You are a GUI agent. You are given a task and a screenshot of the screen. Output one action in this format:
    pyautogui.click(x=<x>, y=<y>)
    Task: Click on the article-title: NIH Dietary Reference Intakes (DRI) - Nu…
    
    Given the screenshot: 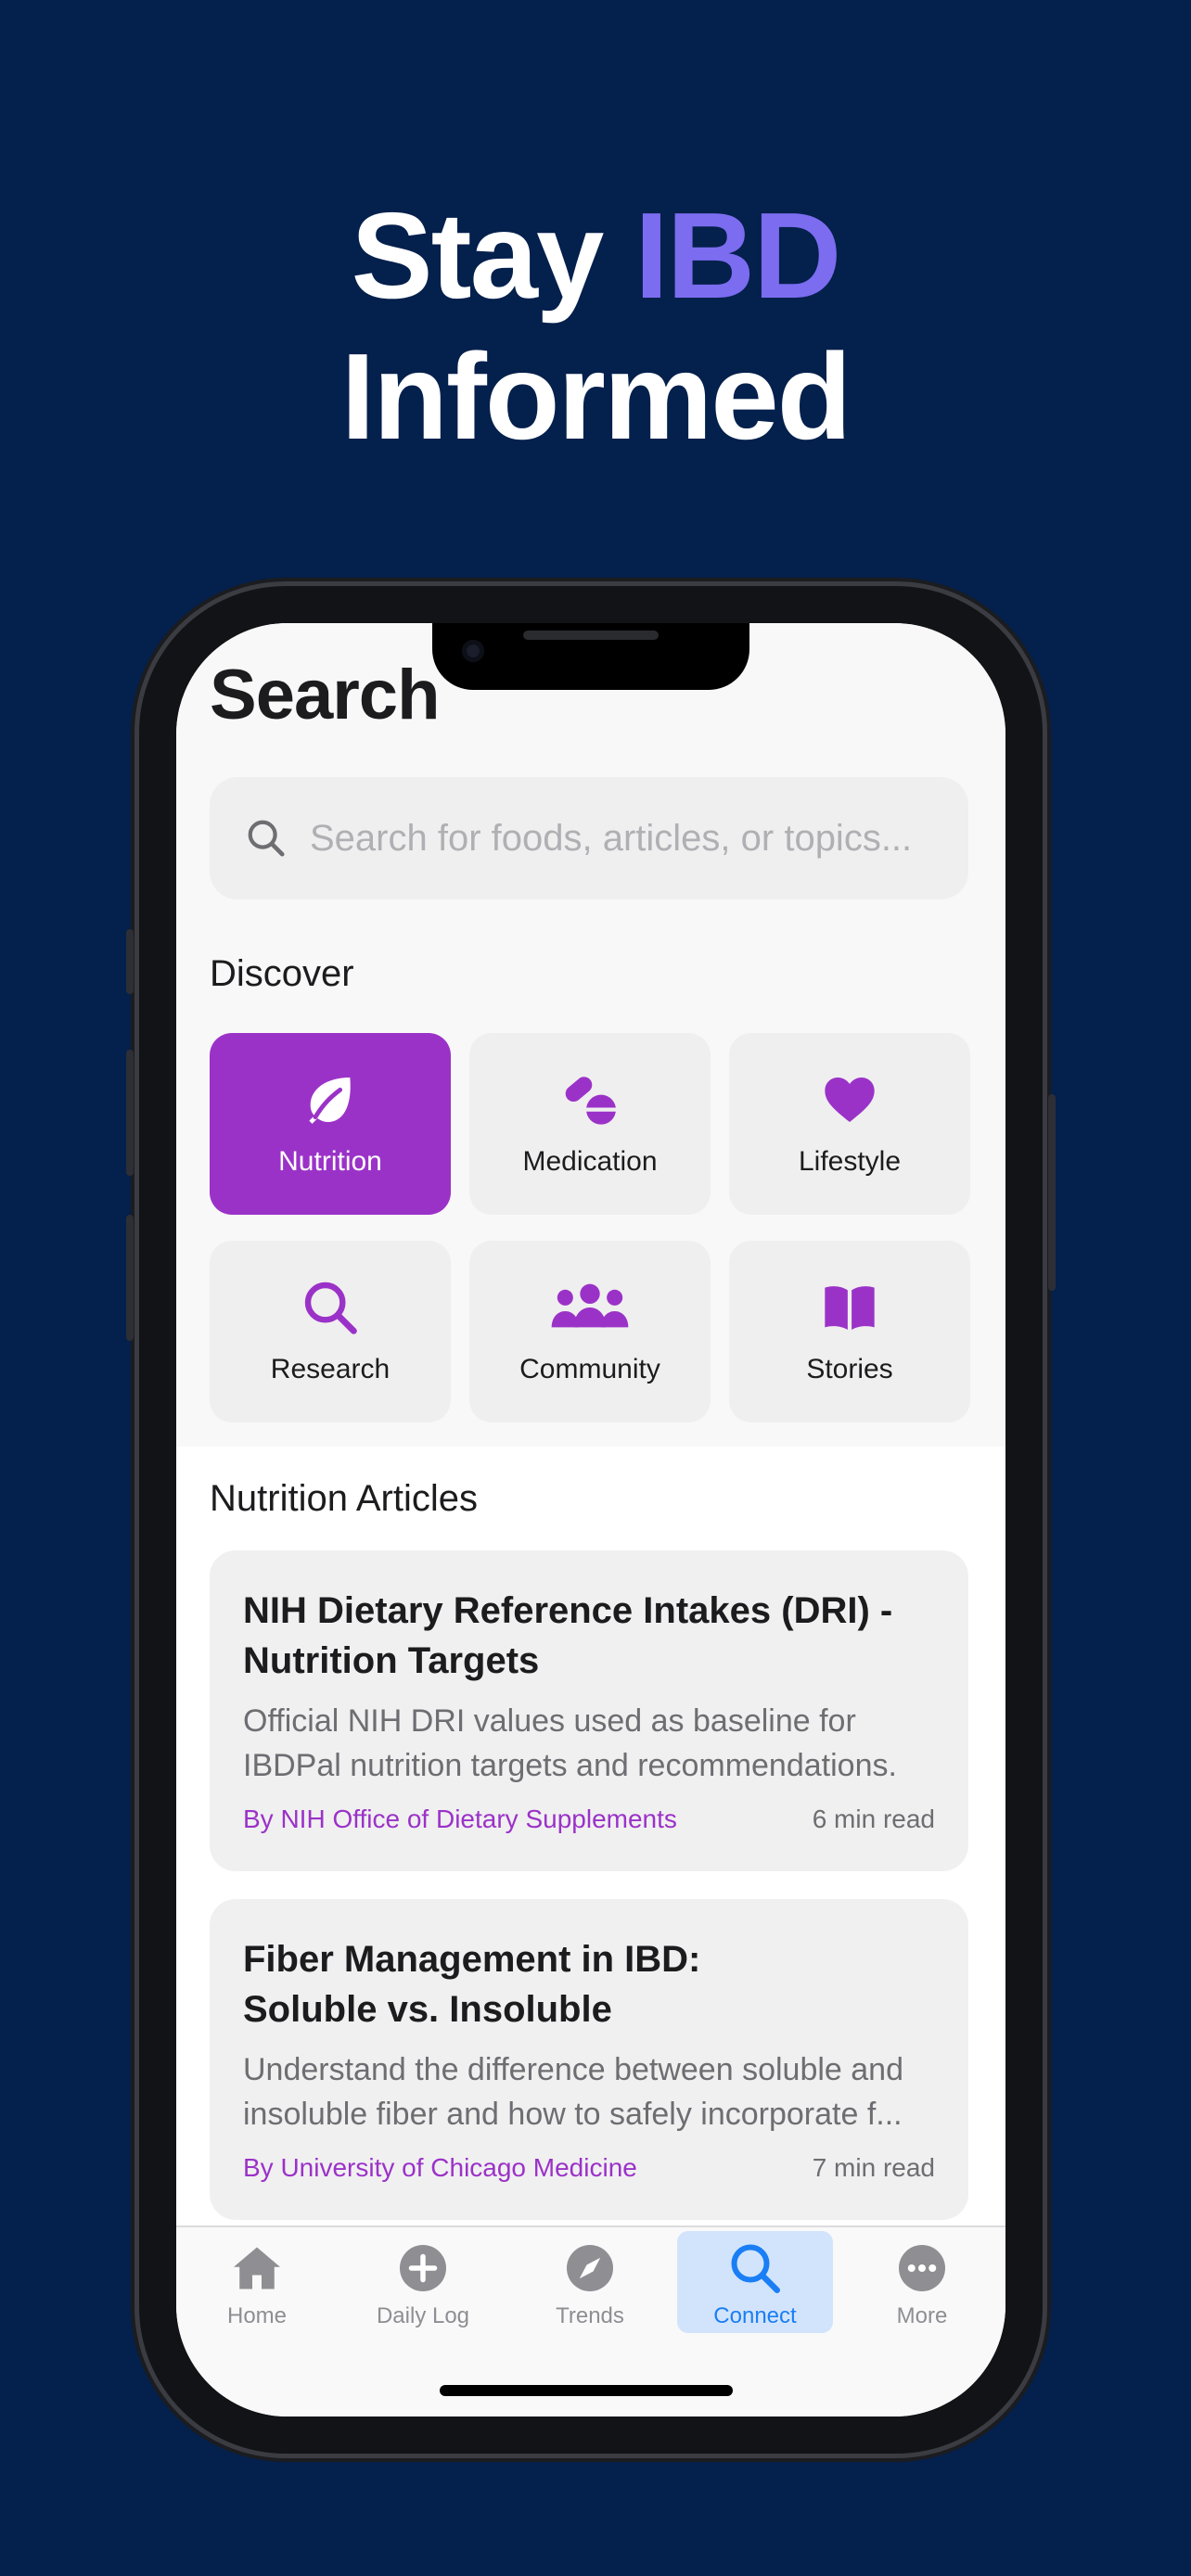 What is the action you would take?
    pyautogui.click(x=568, y=1635)
    